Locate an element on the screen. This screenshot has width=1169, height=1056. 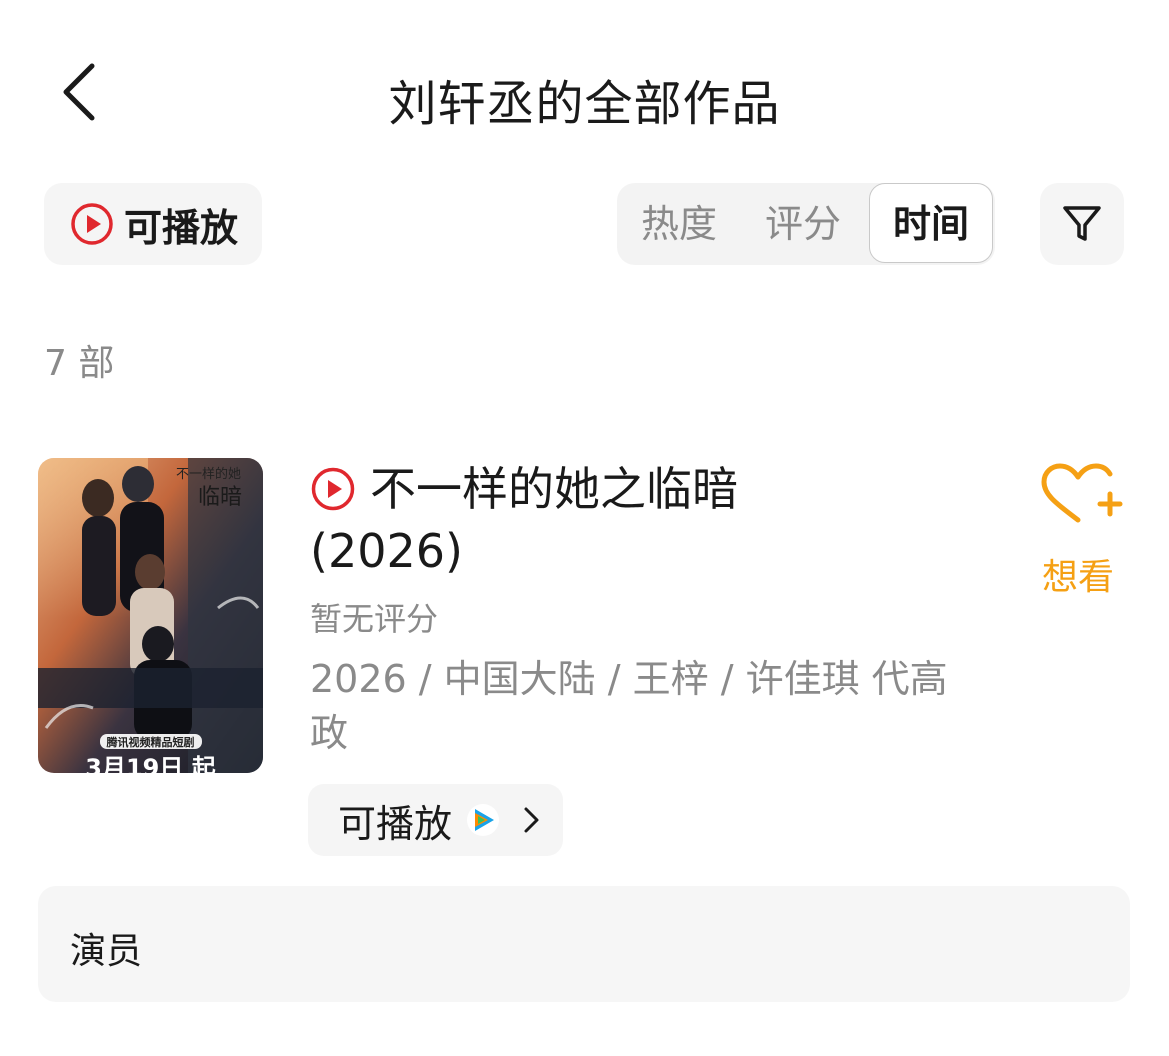
want-to-watch-button: 想看 is located at coordinates (1078, 530).